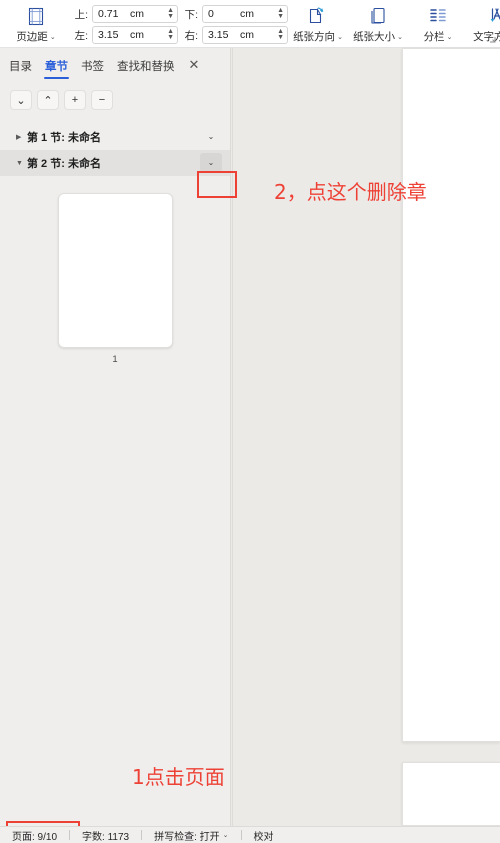 Image resolution: width=500 pixels, height=843 pixels. I want to click on columns-label-wrap: 分栏 ⌄, so click(438, 36).